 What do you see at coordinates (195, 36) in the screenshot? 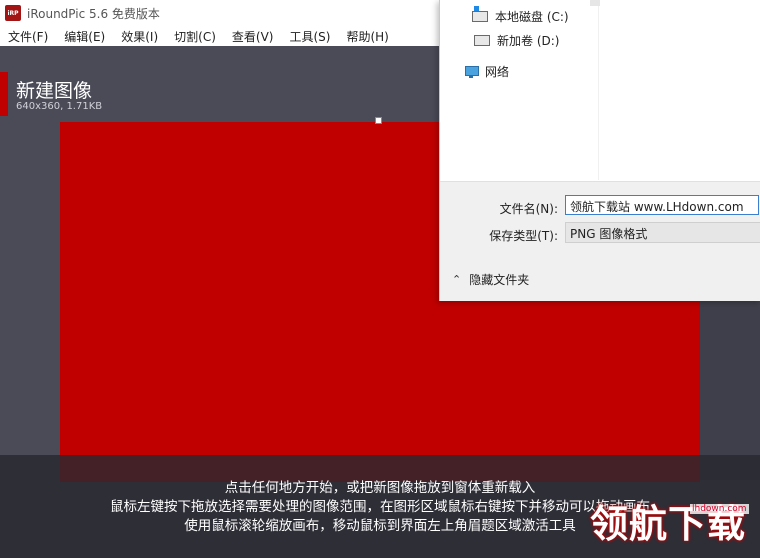
I see `menu-cut: 切割(C)` at bounding box center [195, 36].